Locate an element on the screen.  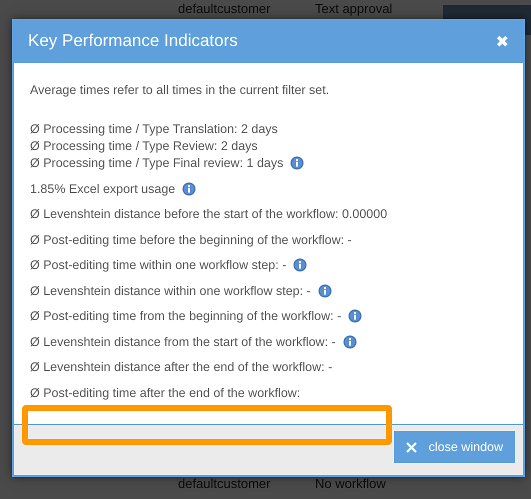
kpi-text: Ø Processing time / Type Review: 2 days is located at coordinates (144, 146).